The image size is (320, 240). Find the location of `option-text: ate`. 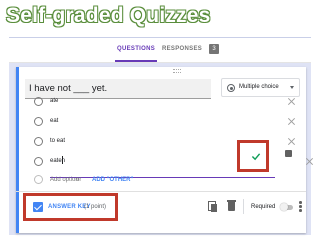

option-text: ate is located at coordinates (54, 101).